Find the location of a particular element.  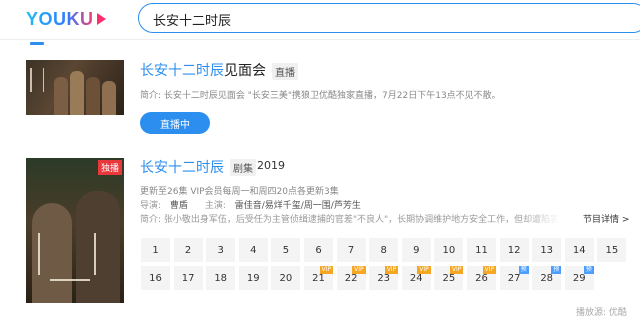

episode-17-button: 17 is located at coordinates (188, 278).